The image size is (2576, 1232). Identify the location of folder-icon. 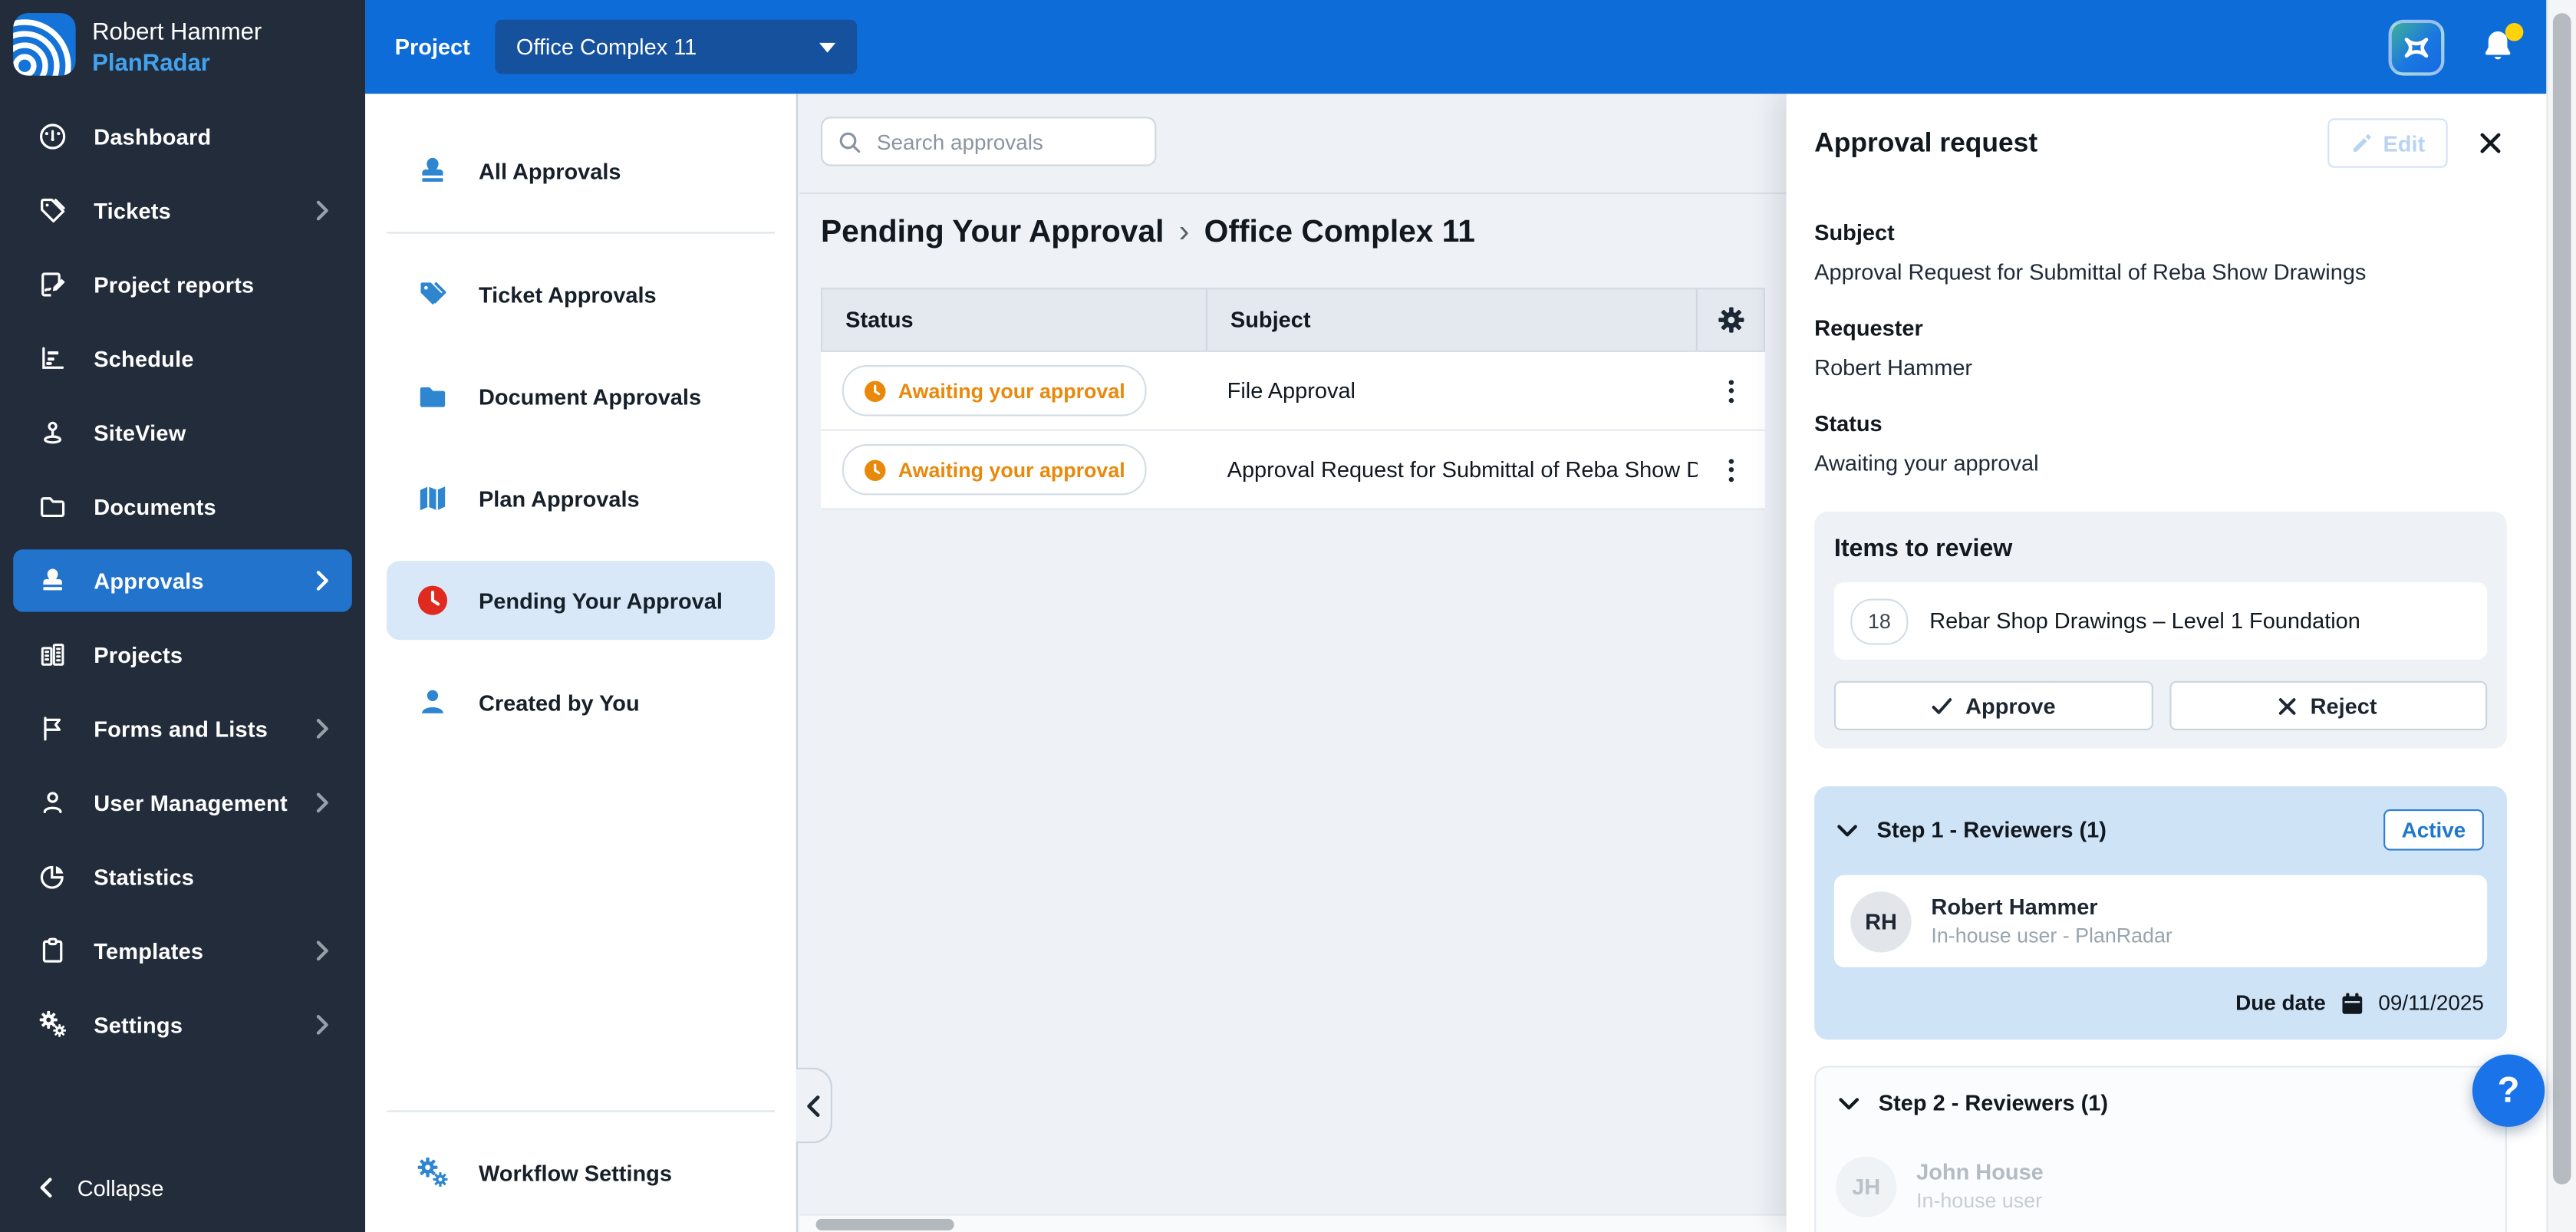
(433, 396).